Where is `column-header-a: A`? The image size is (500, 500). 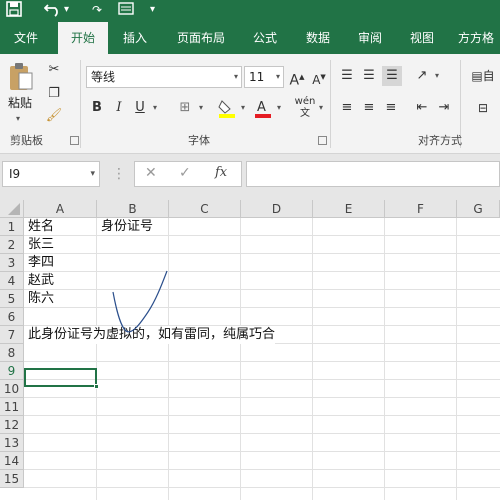
column-header-a: A is located at coordinates (60, 209).